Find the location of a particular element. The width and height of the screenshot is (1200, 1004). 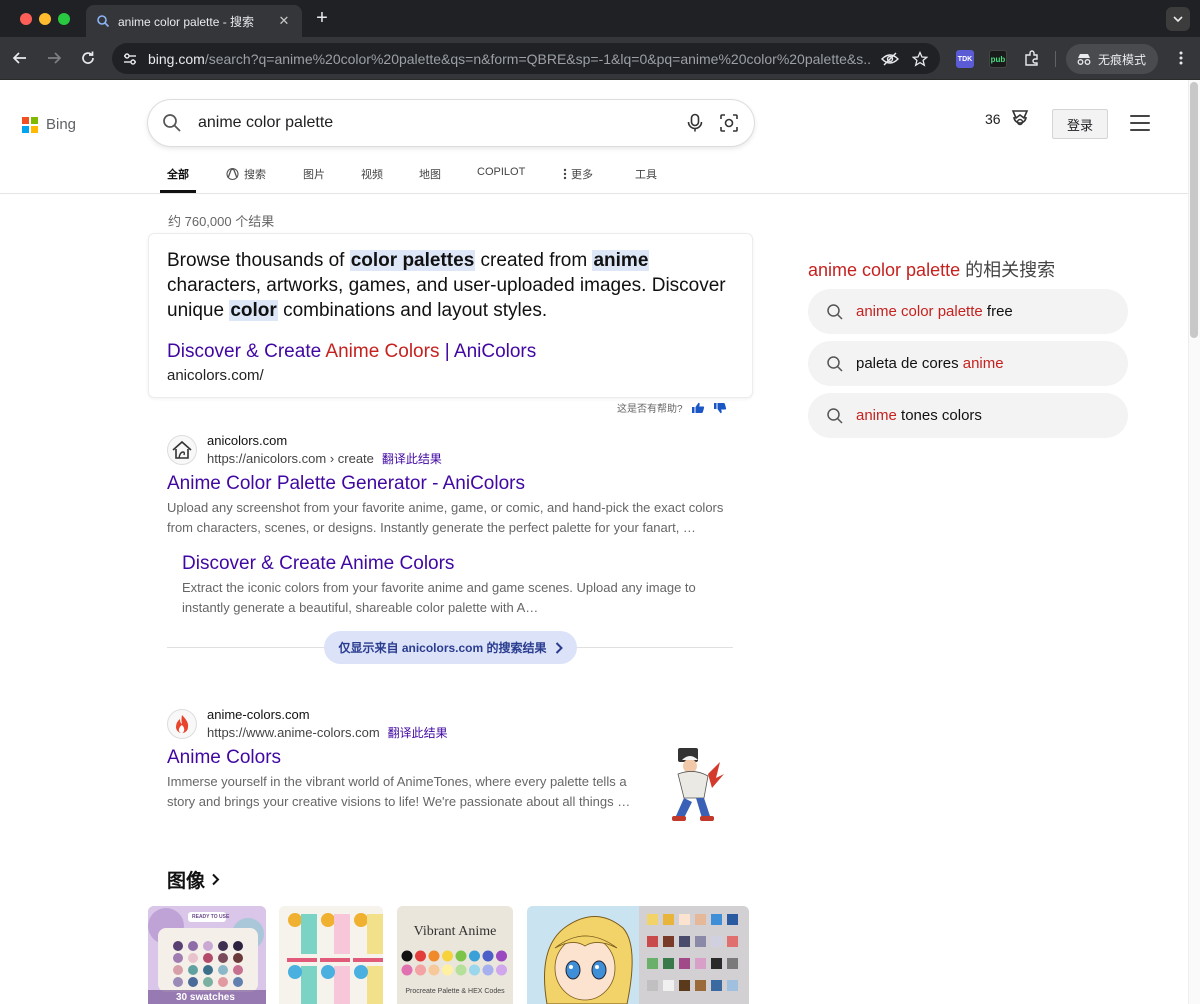

tab-label: 全部 is located at coordinates (178, 175).